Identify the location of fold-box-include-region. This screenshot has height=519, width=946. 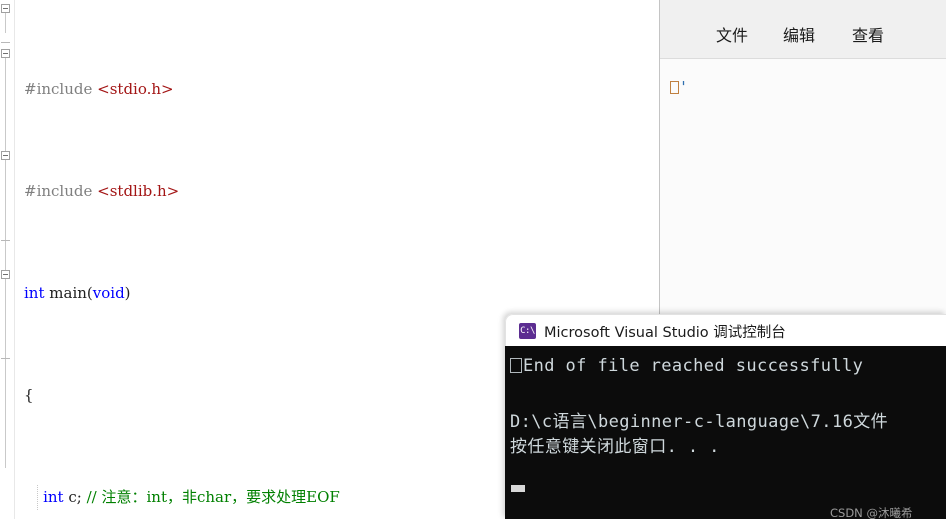
(5, 8).